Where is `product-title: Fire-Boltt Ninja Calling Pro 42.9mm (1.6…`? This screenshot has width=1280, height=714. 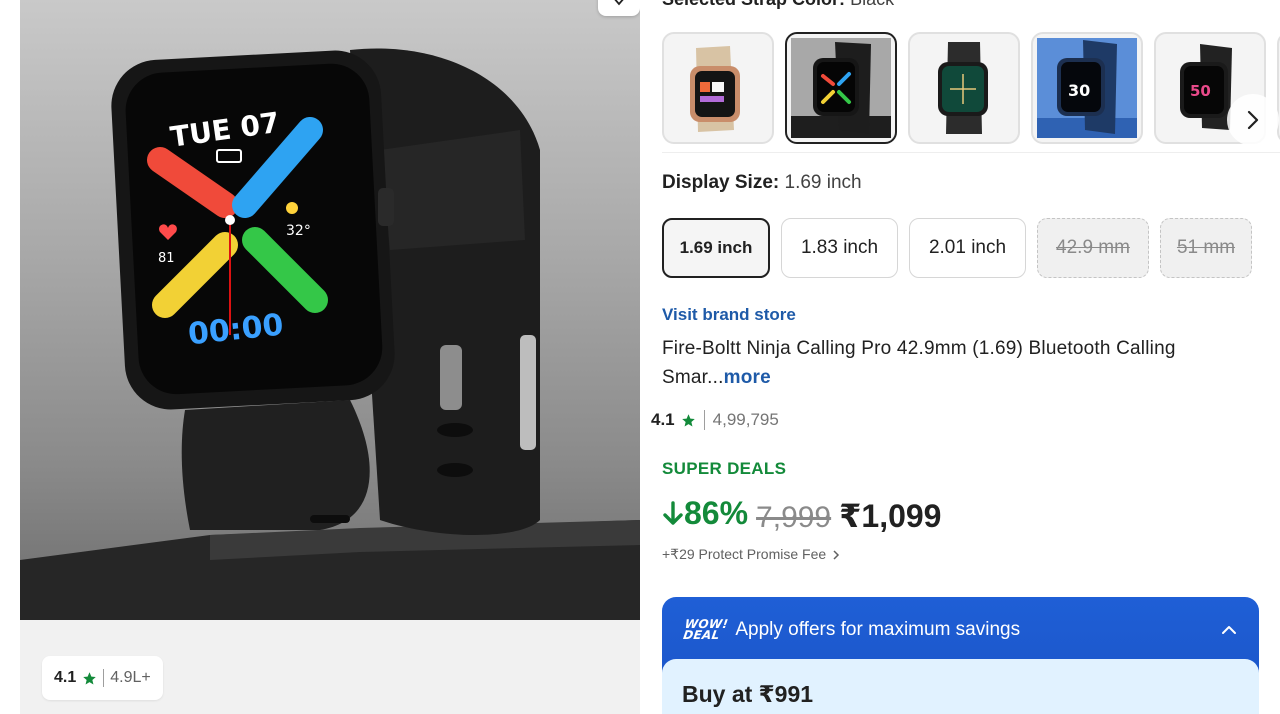 product-title: Fire-Boltt Ninja Calling Pro 42.9mm (1.6… is located at coordinates (962, 363).